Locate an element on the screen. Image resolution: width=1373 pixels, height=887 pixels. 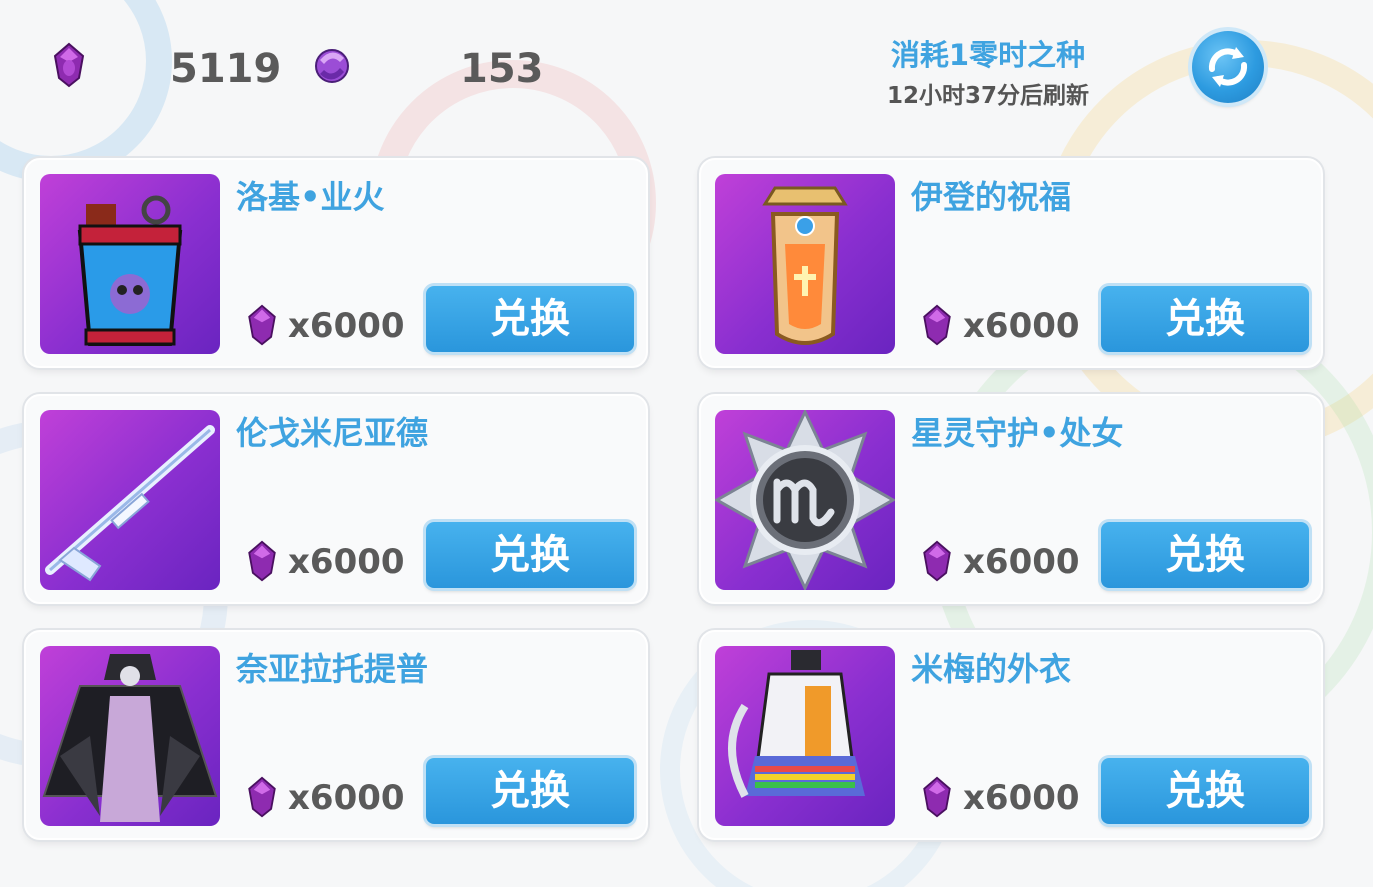
shop-item-card: 伦戈米尼亚德 x6000 兑换 is located at coordinates (336, 499).